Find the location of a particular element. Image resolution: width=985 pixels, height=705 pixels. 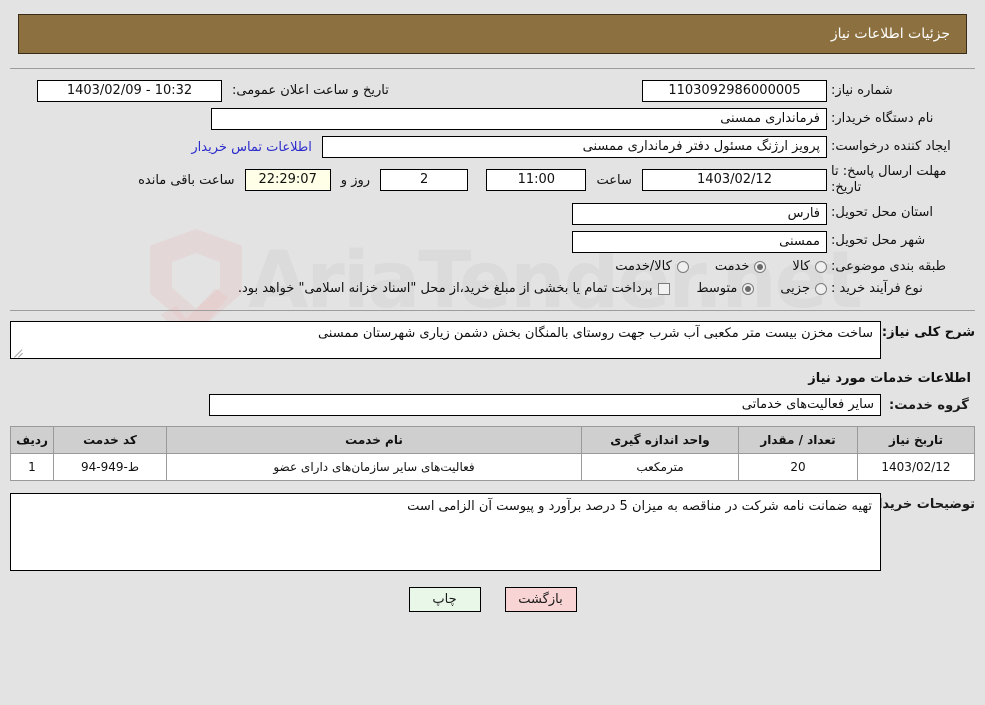

cell-service-code: ط-949-94 is located at coordinates (110, 467).